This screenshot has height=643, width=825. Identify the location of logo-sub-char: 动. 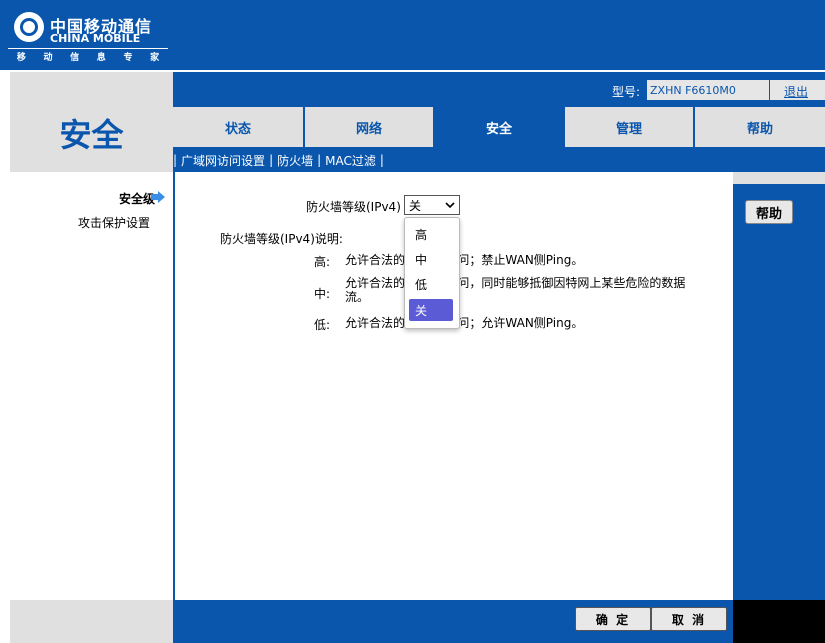
(48, 58).